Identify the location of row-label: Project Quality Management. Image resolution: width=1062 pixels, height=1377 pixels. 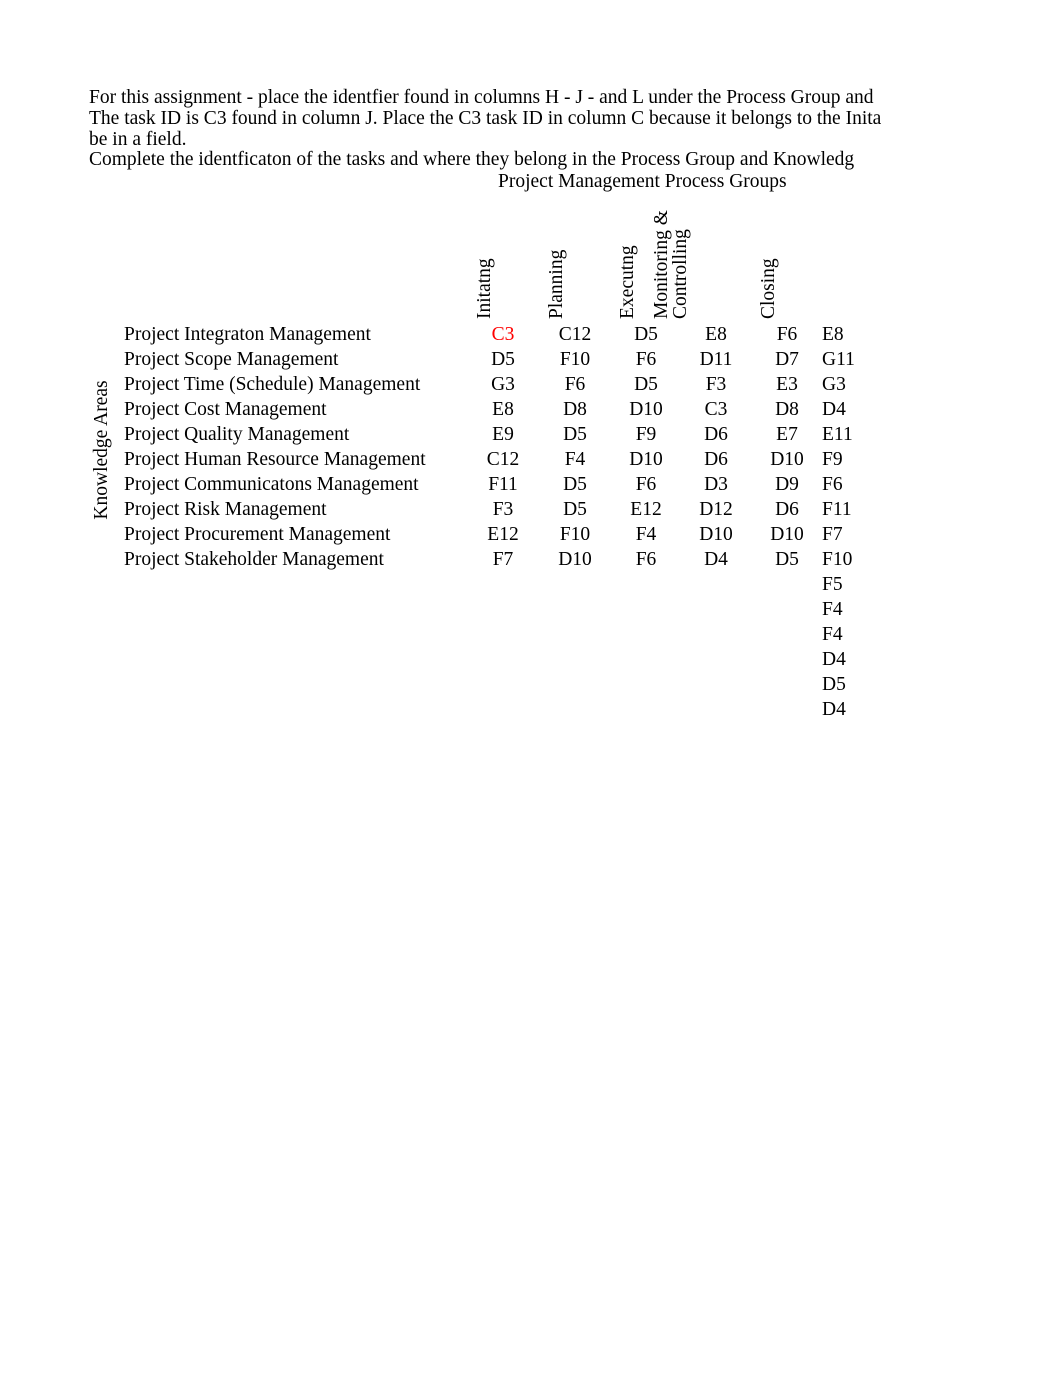
(237, 434).